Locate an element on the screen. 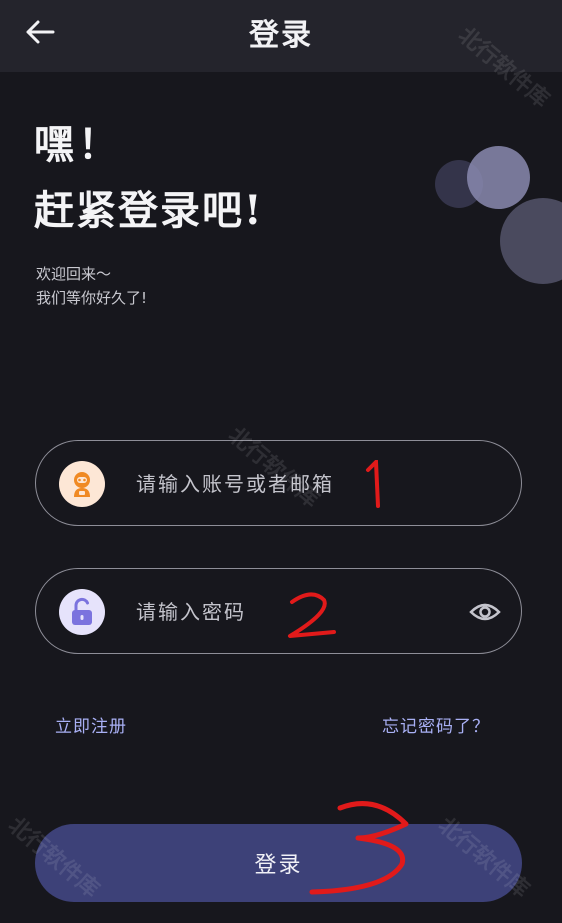 Image resolution: width=562 pixels, height=923 pixels. page-title: 登录 is located at coordinates (281, 35).